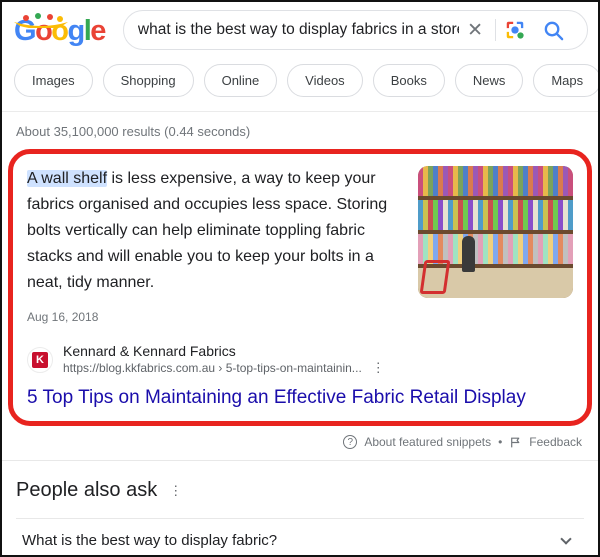  I want to click on google-logo-text: Google, so click(60, 30).